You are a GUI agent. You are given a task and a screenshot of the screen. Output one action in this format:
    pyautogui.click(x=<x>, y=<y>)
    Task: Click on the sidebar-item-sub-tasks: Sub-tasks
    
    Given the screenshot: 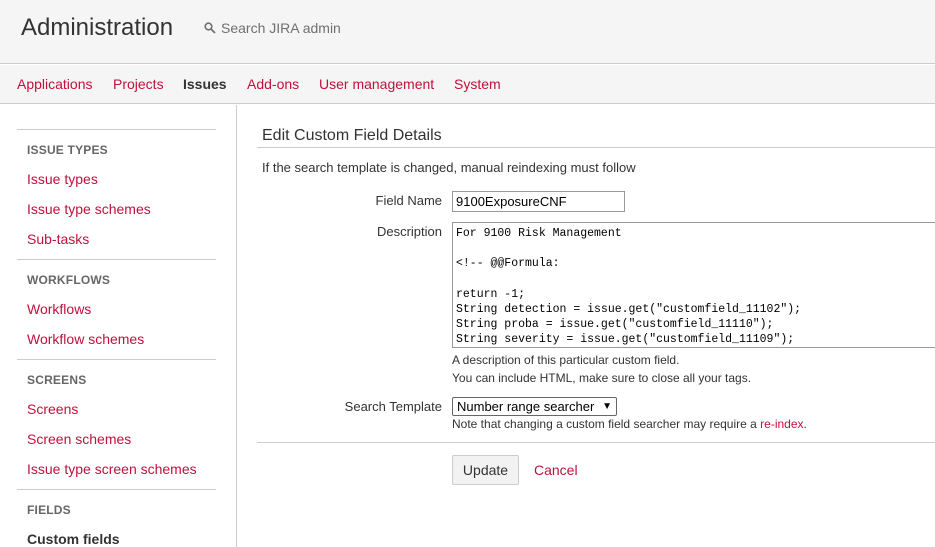 What is the action you would take?
    pyautogui.click(x=58, y=239)
    